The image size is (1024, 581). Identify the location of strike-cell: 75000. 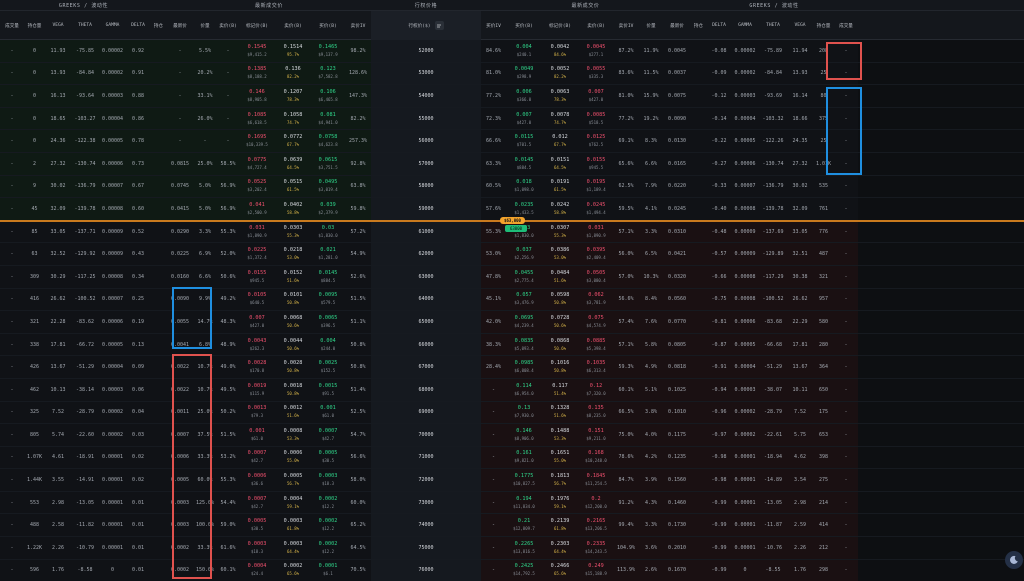
(426, 548).